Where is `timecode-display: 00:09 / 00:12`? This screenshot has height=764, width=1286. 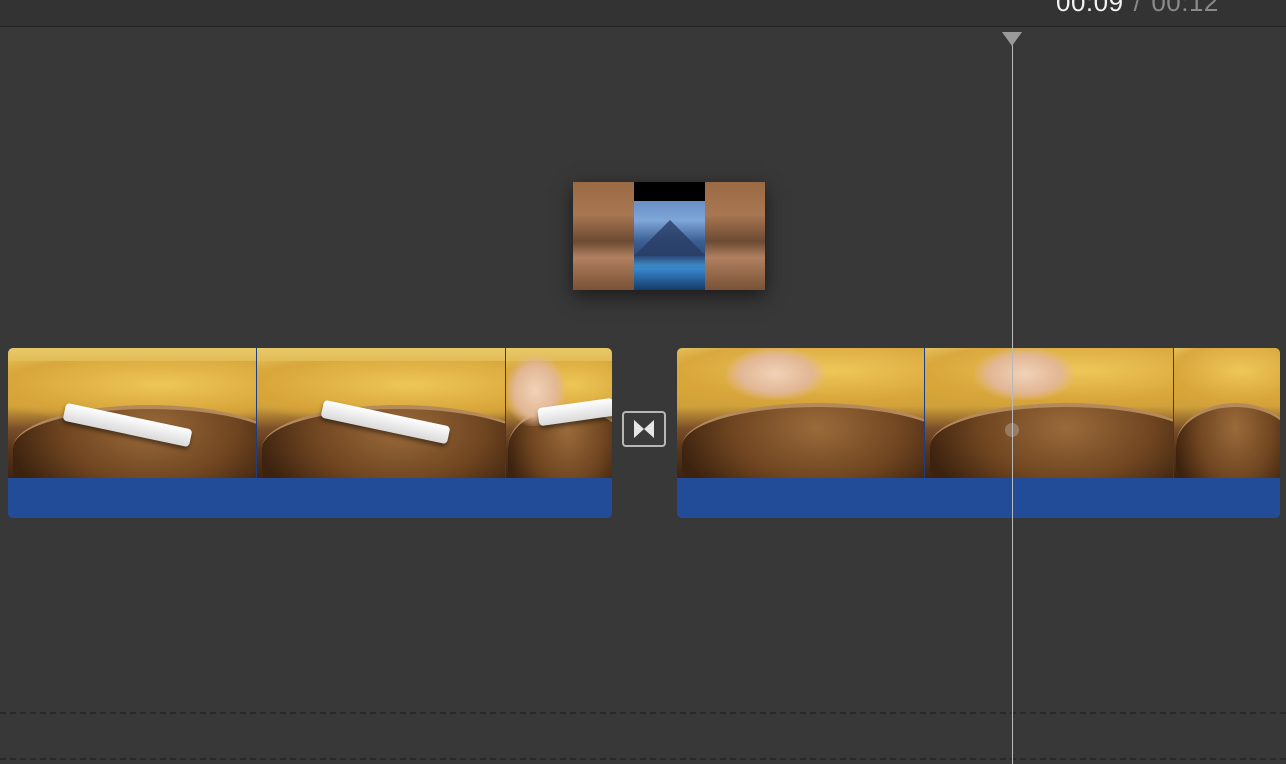
timecode-display: 00:09 / 00:12 is located at coordinates (1137, 9).